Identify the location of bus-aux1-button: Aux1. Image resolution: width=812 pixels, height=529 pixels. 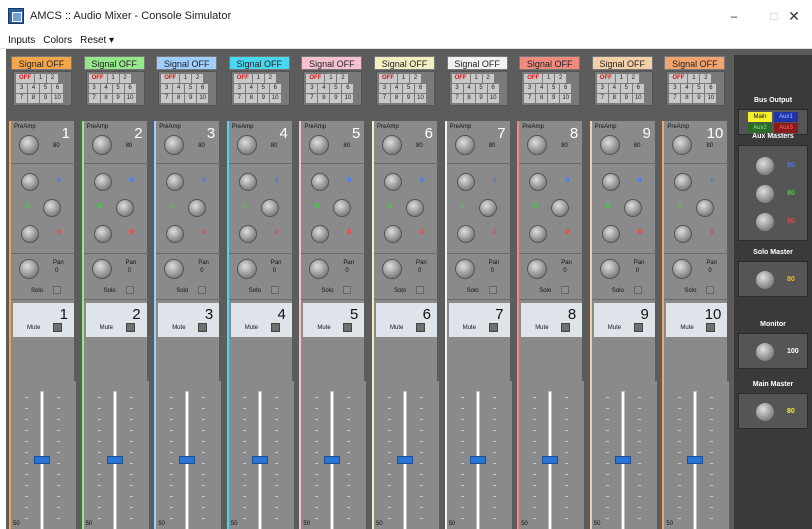
(786, 117).